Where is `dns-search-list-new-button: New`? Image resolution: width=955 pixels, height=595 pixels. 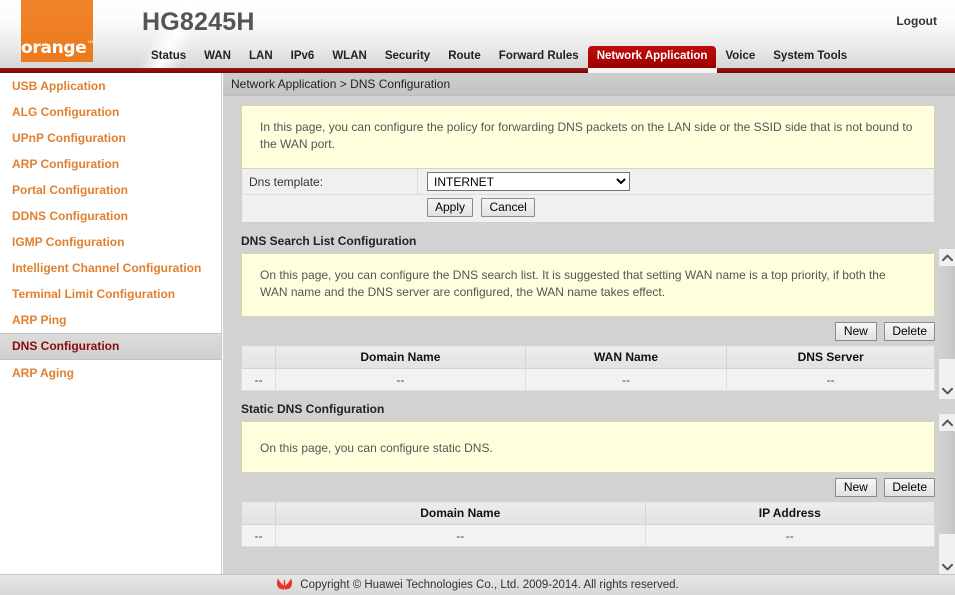 dns-search-list-new-button: New is located at coordinates (855, 331).